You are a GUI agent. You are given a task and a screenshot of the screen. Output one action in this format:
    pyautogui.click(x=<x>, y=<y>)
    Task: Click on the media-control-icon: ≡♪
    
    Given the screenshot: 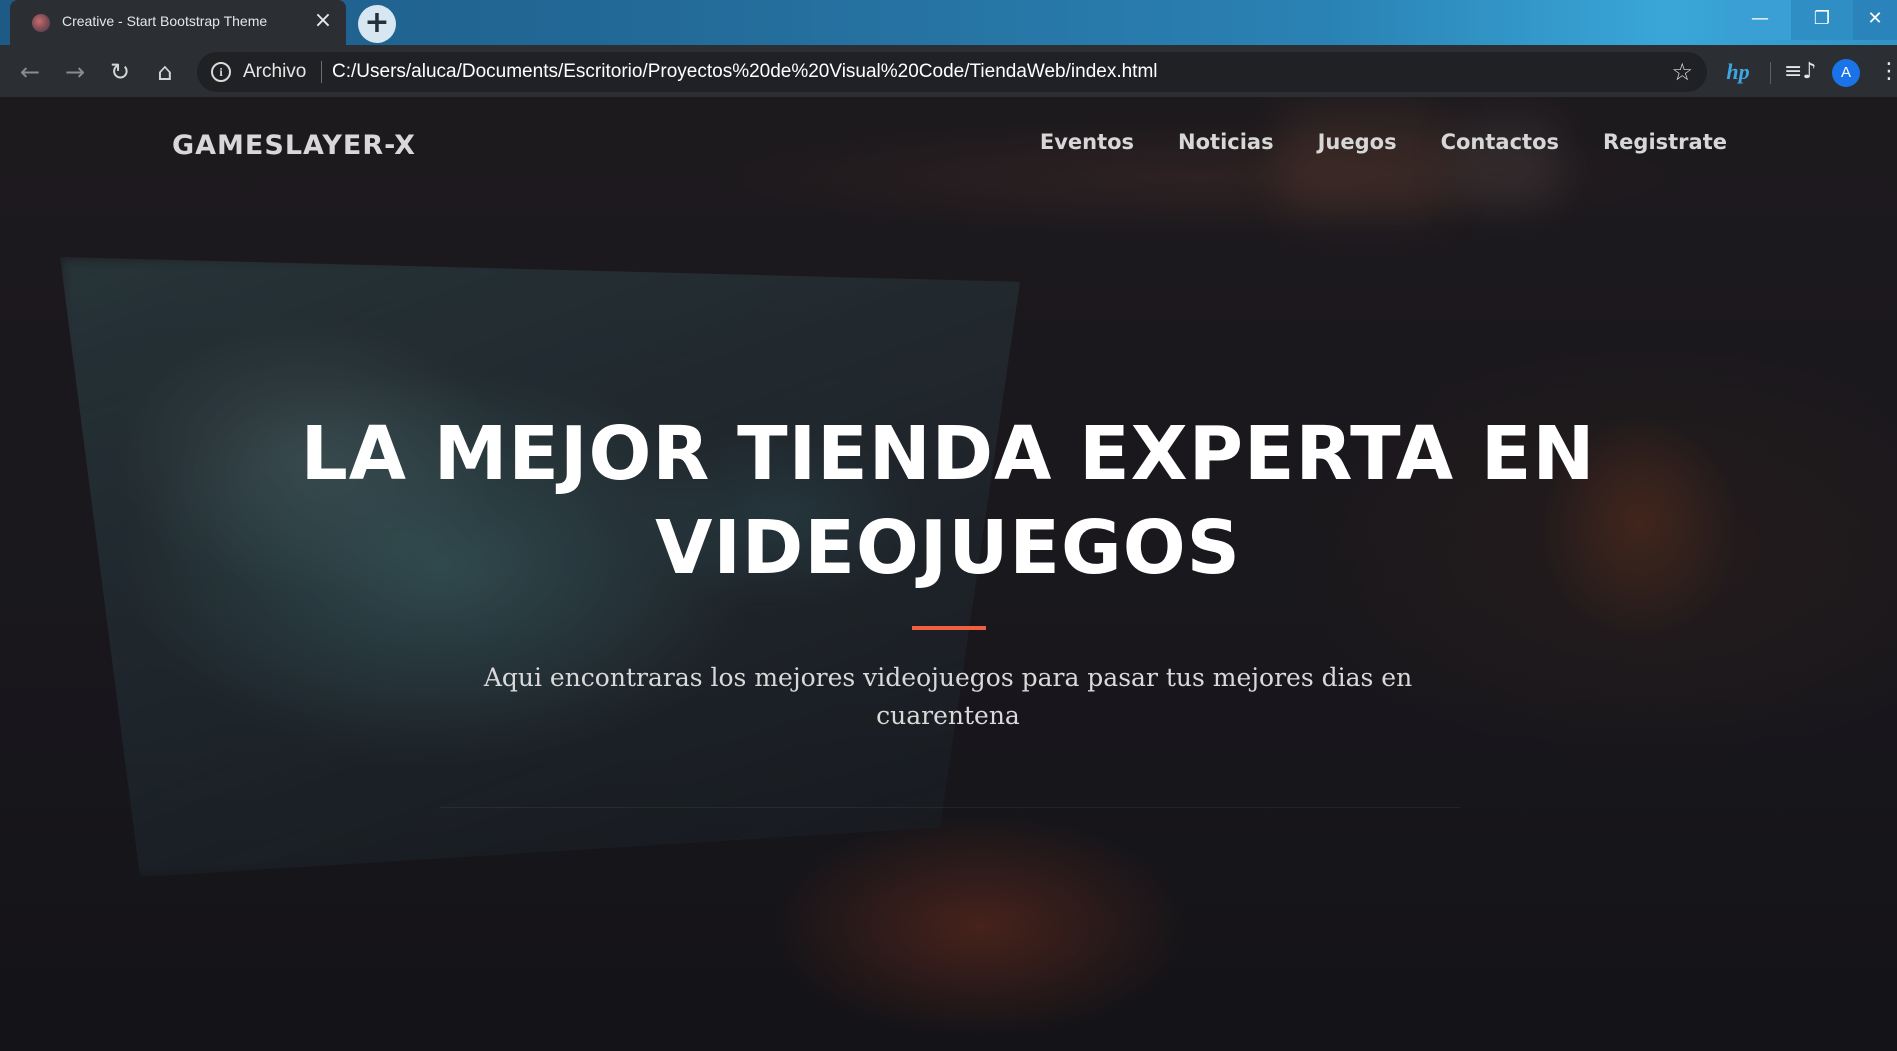 What is the action you would take?
    pyautogui.click(x=1800, y=72)
    